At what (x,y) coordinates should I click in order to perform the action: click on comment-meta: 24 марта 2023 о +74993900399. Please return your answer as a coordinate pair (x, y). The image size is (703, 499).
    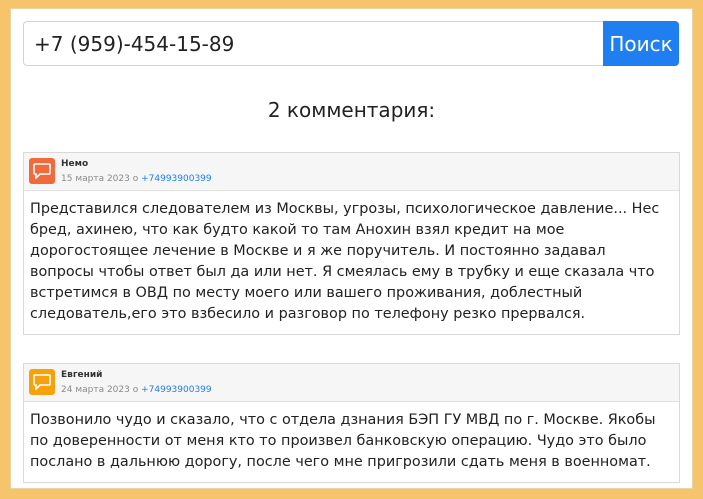
    Looking at the image, I should click on (136, 390).